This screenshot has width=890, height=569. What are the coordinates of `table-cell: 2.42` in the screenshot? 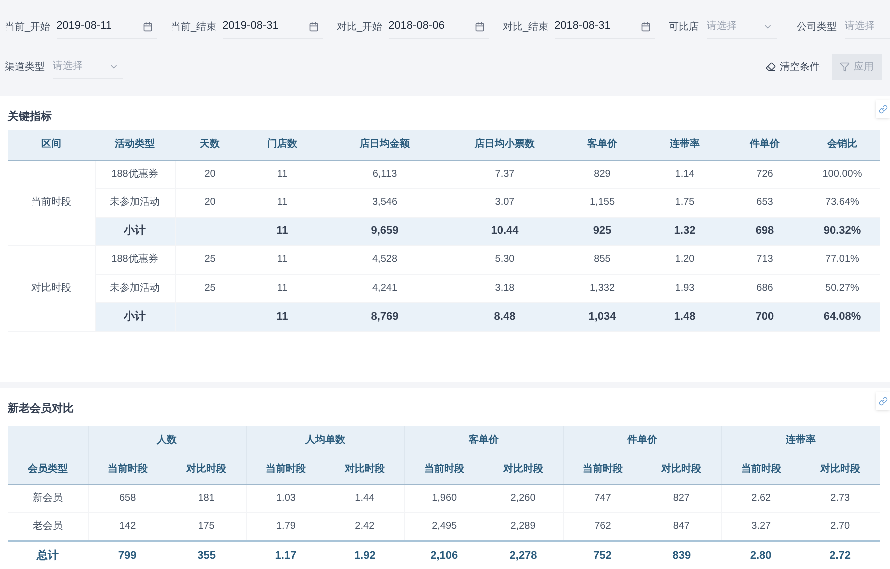 It's located at (365, 526).